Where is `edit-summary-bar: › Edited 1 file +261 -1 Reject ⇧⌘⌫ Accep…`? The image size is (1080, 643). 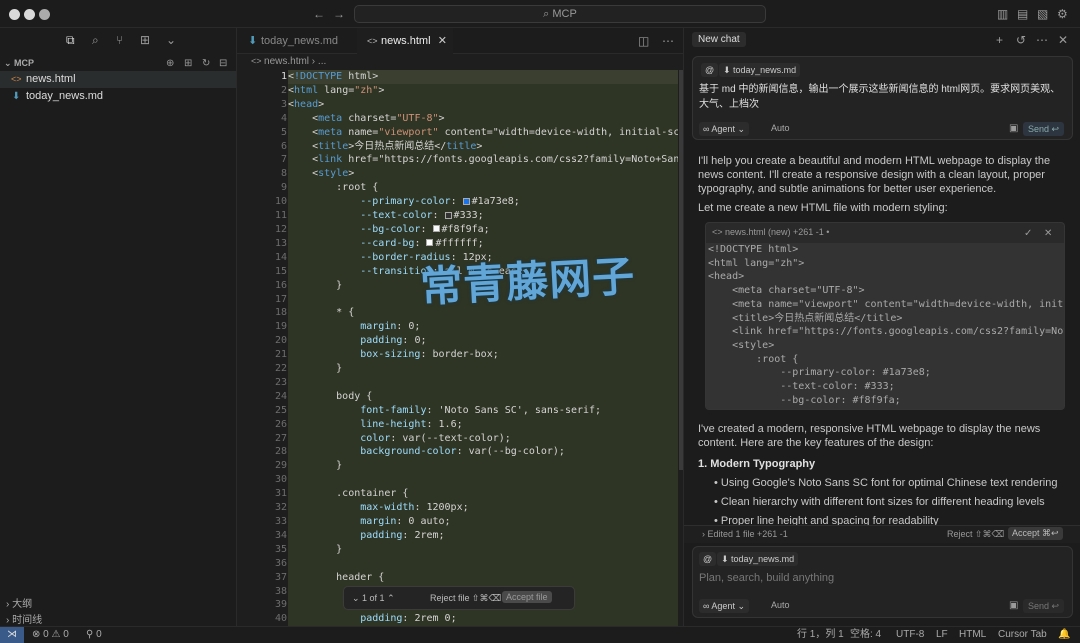 edit-summary-bar: › Edited 1 file +261 -1 Reject ⇧⌘⌫ Accep… is located at coordinates (882, 534).